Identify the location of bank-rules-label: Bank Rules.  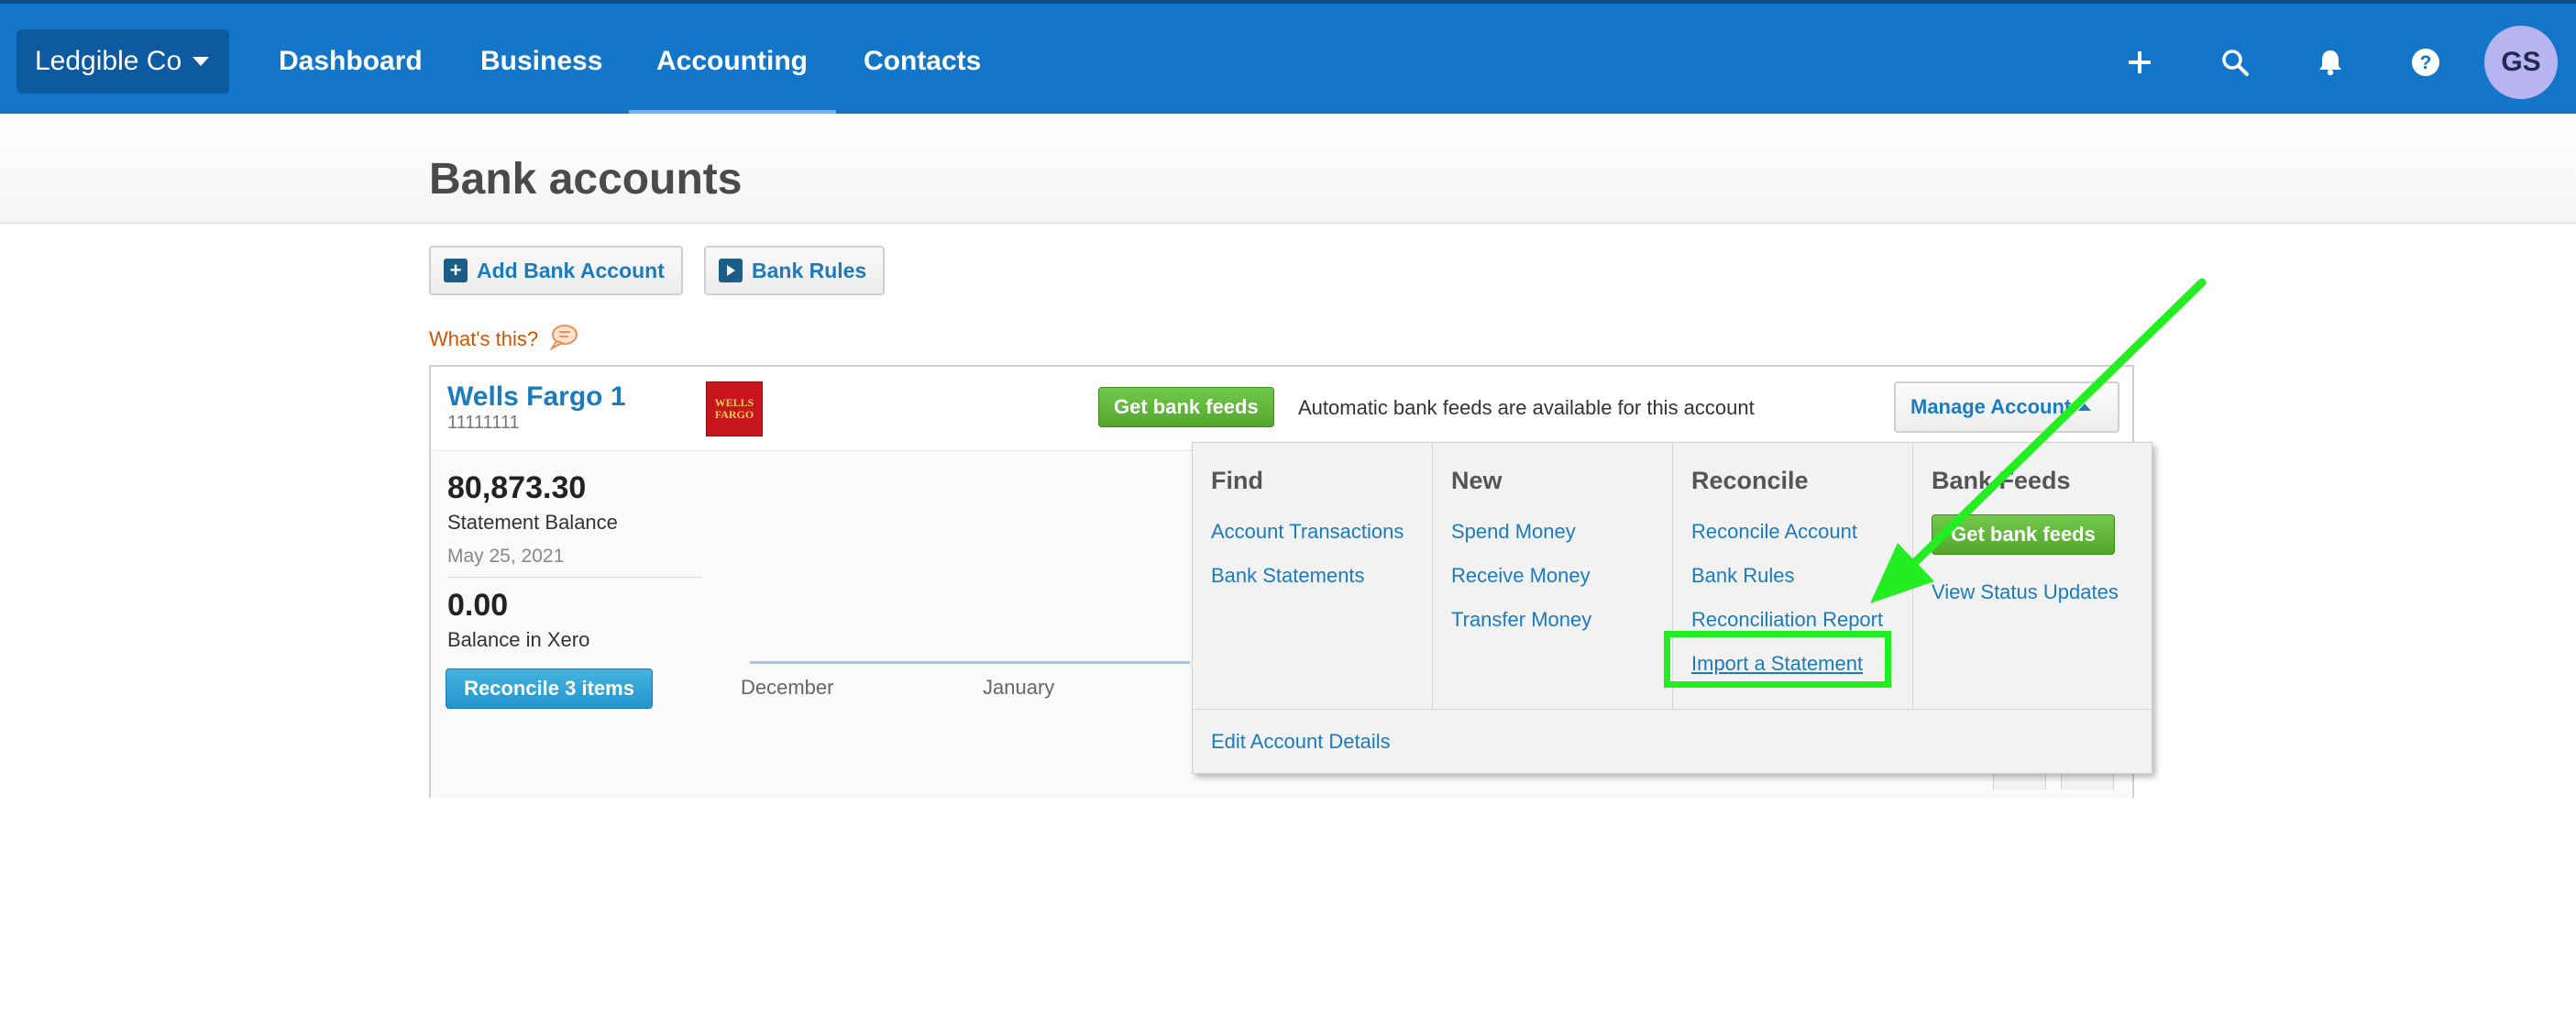
(809, 270).